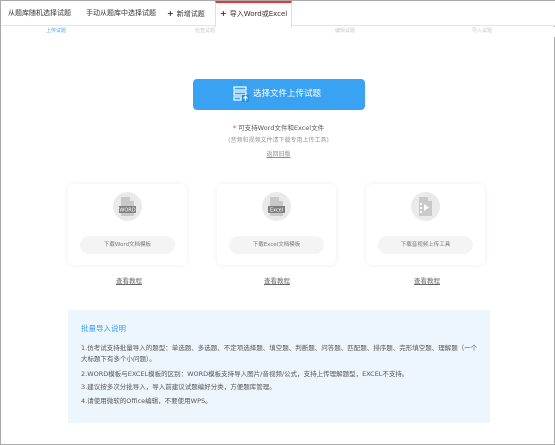 The height and width of the screenshot is (445, 555). What do you see at coordinates (281, 128) in the screenshot?
I see `supported-files-text: 可支持Word文件和Excel文件` at bounding box center [281, 128].